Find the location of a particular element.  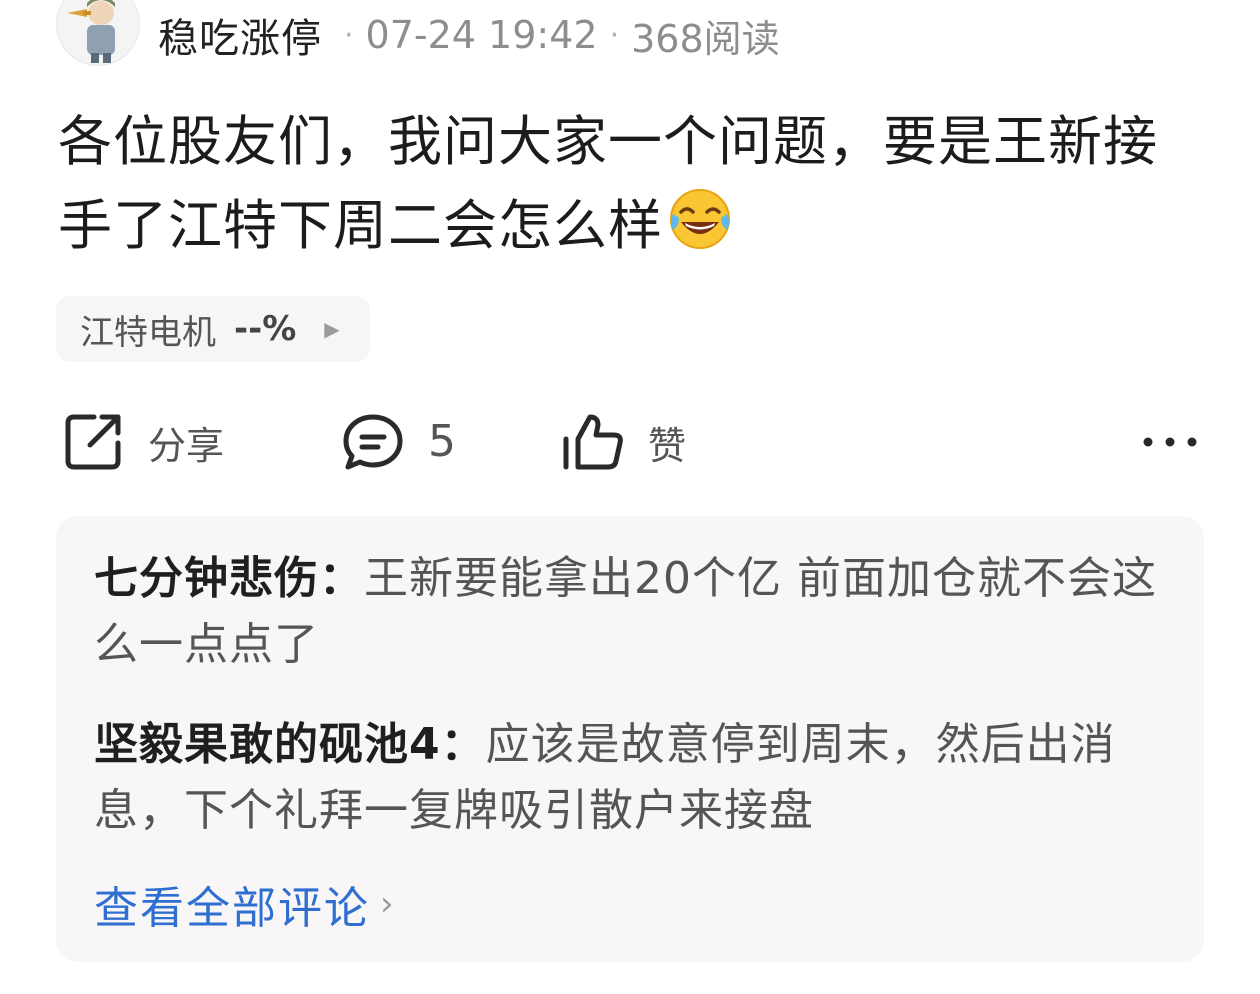

action-bar: 分享 5 赞 is located at coordinates (628, 442).